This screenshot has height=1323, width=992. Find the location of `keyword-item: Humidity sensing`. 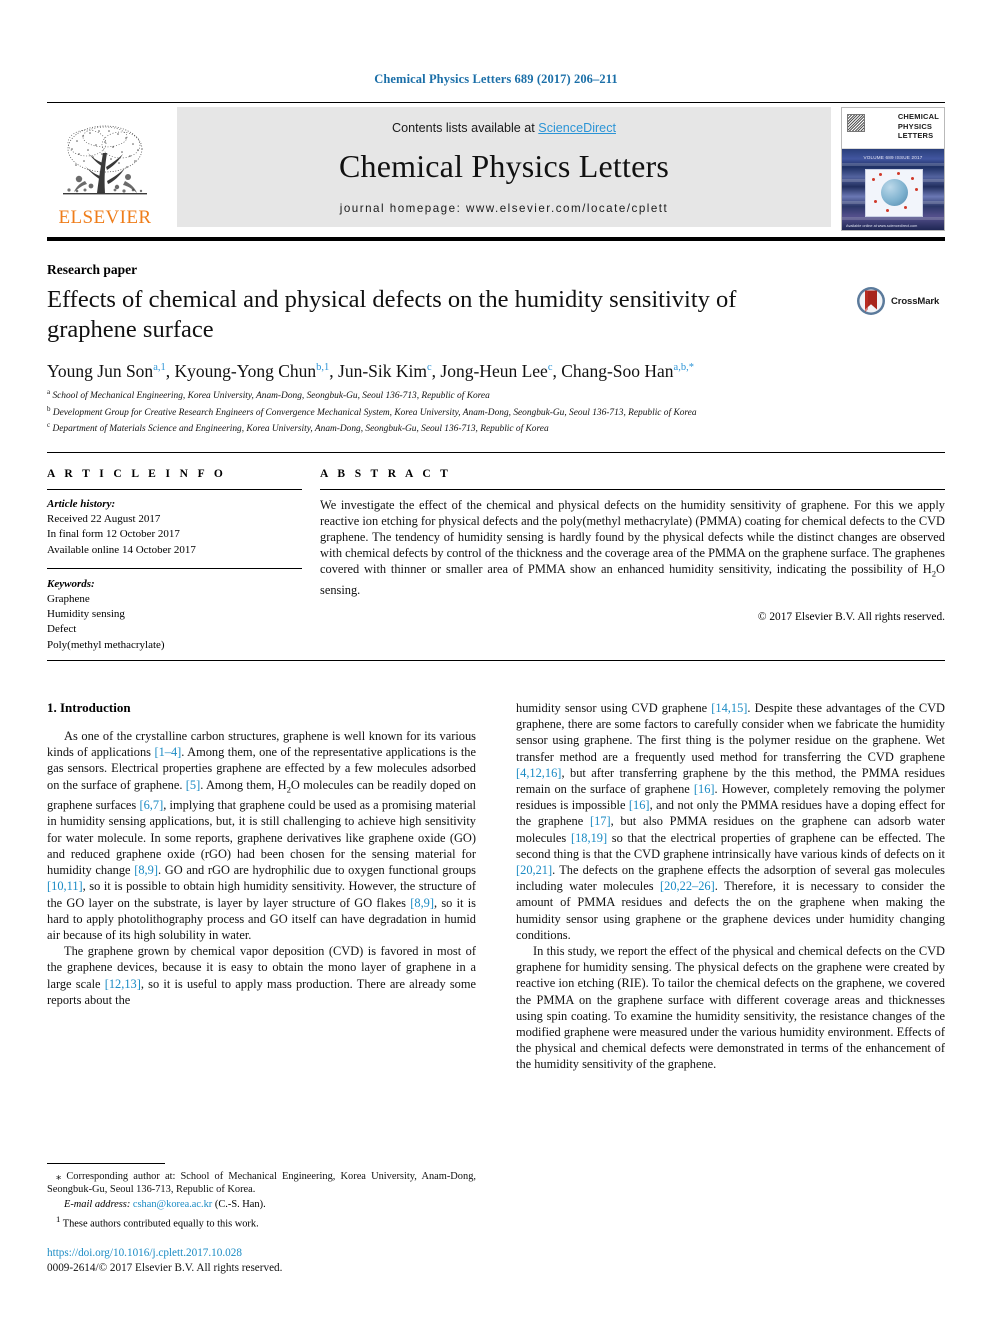

keyword-item: Humidity sensing is located at coordinates (86, 614).